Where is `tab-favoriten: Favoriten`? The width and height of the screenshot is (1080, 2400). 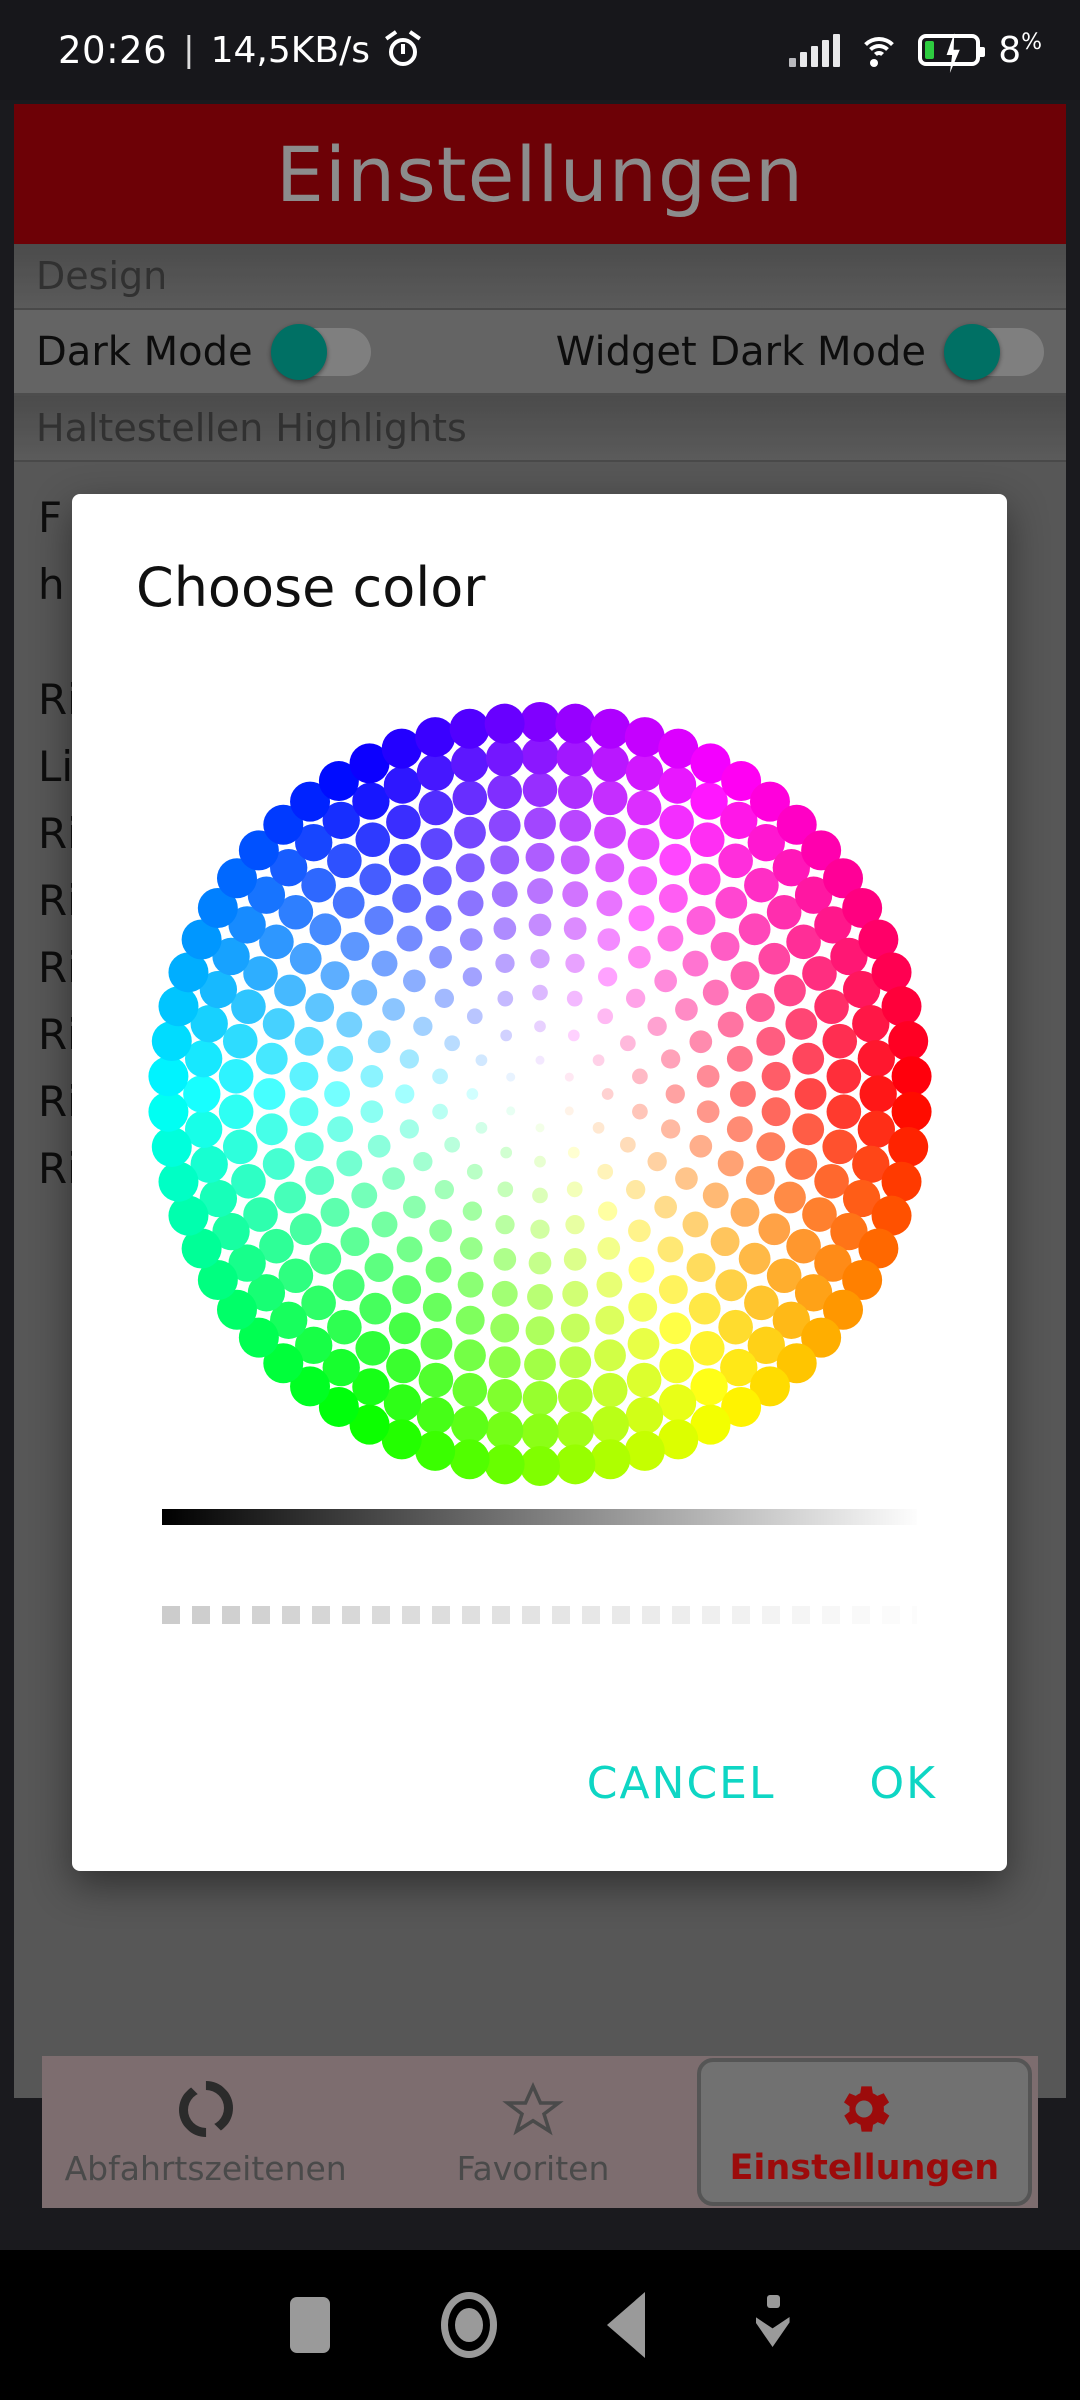 tab-favoriten: Favoriten is located at coordinates (532, 2132).